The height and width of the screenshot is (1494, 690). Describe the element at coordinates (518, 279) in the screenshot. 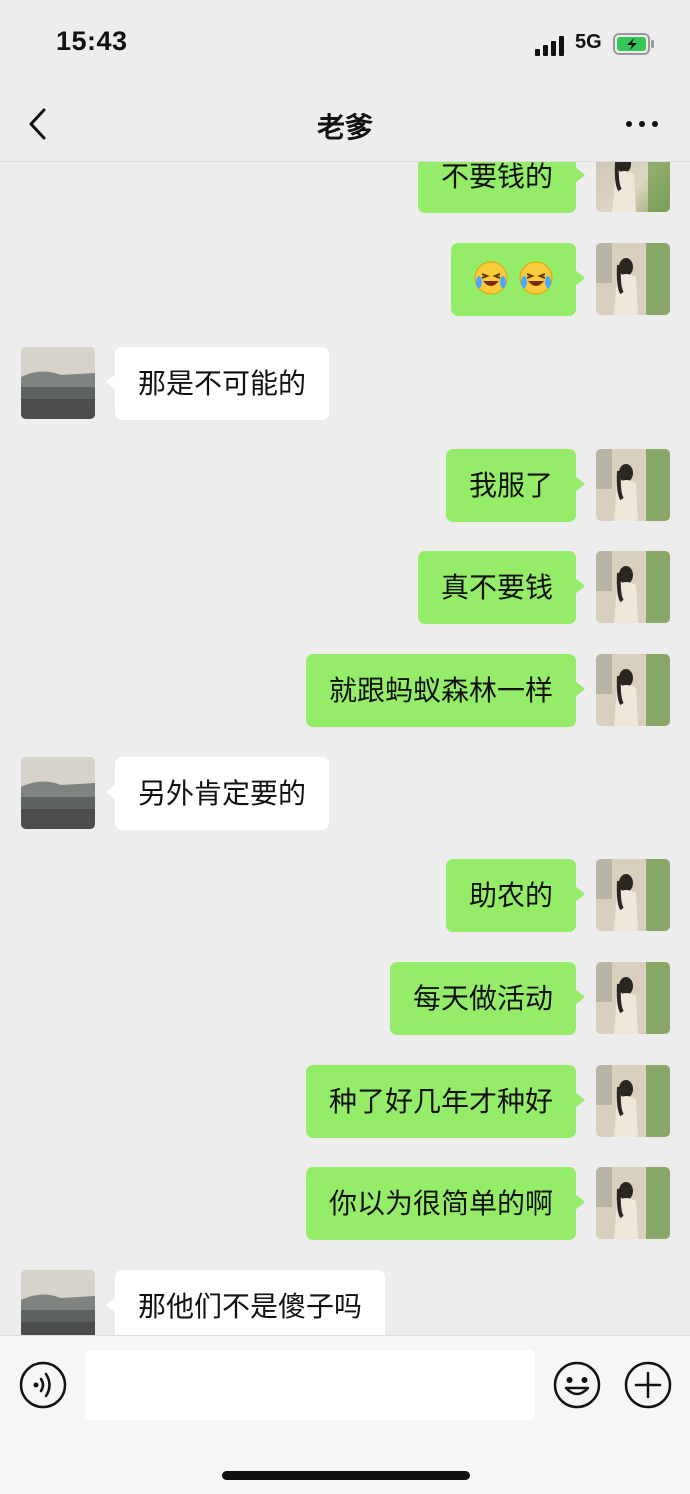

I see `message-bubble-outgoing-emoji` at that location.